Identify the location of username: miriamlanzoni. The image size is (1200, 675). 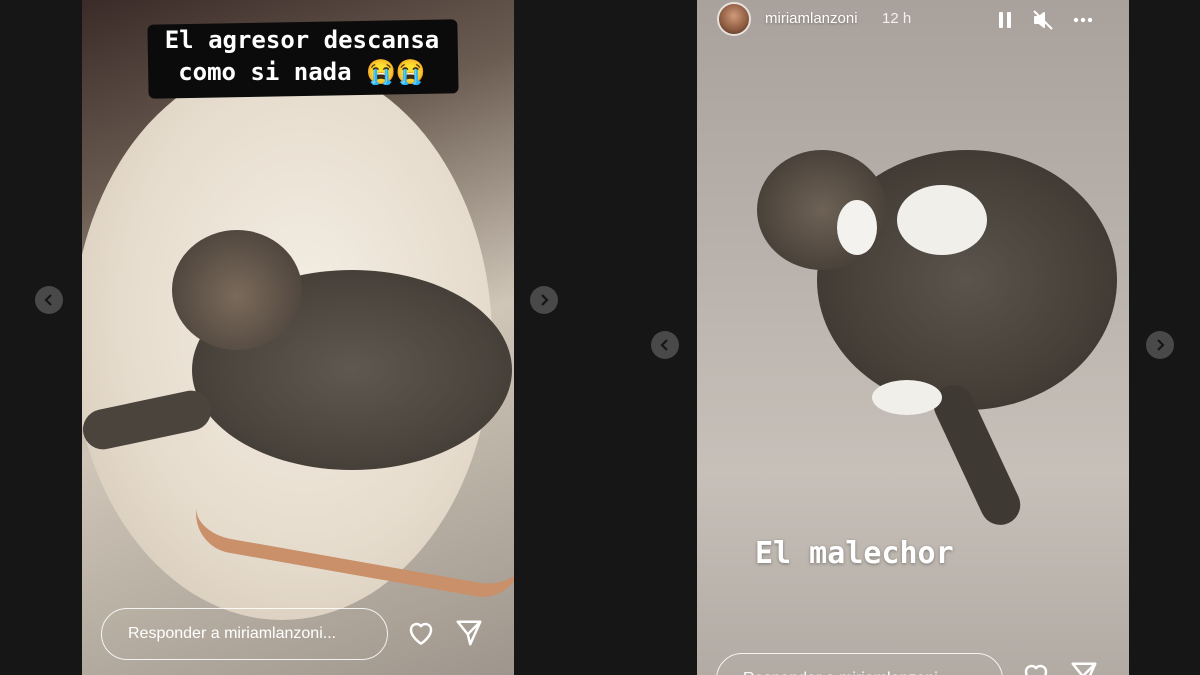
(811, 18).